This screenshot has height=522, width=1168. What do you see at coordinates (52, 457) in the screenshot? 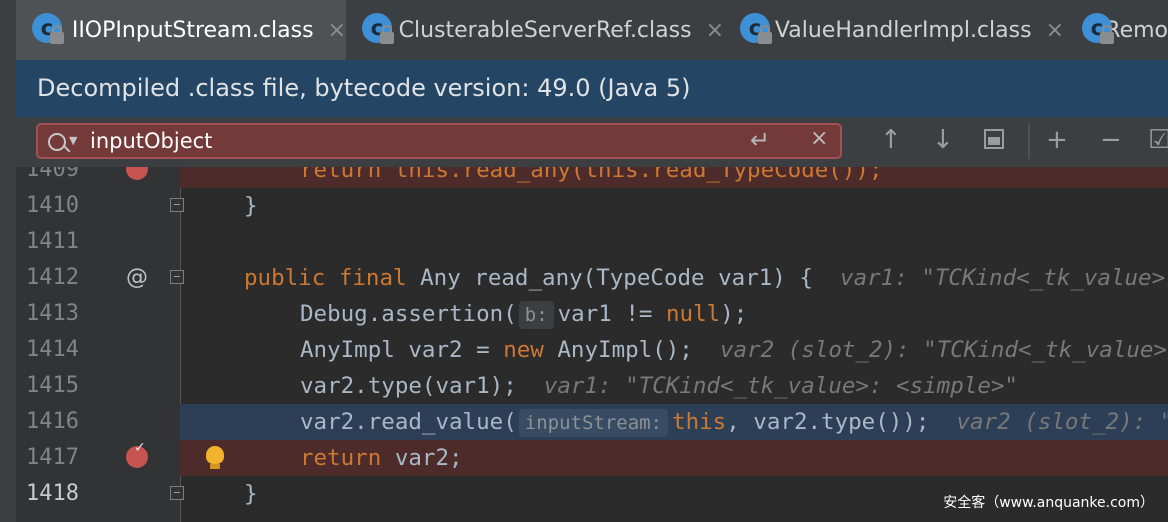
I see `line-number: 1417` at bounding box center [52, 457].